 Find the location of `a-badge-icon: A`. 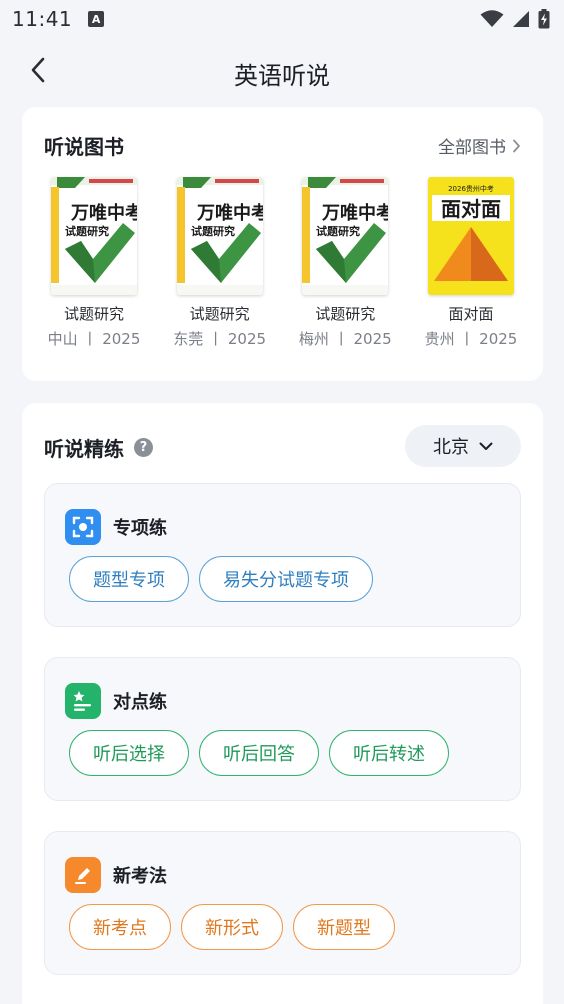

a-badge-icon: A is located at coordinates (96, 19).